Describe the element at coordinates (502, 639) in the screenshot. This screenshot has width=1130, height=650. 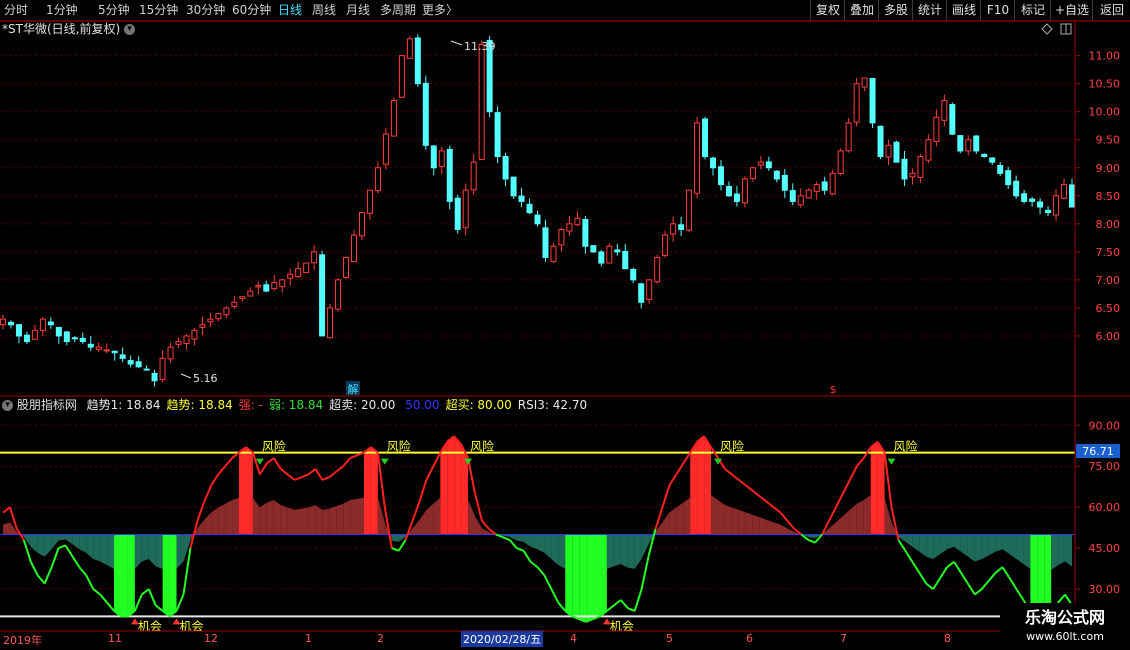
I see `cursor-date-label: 2020/02/28/五` at that location.